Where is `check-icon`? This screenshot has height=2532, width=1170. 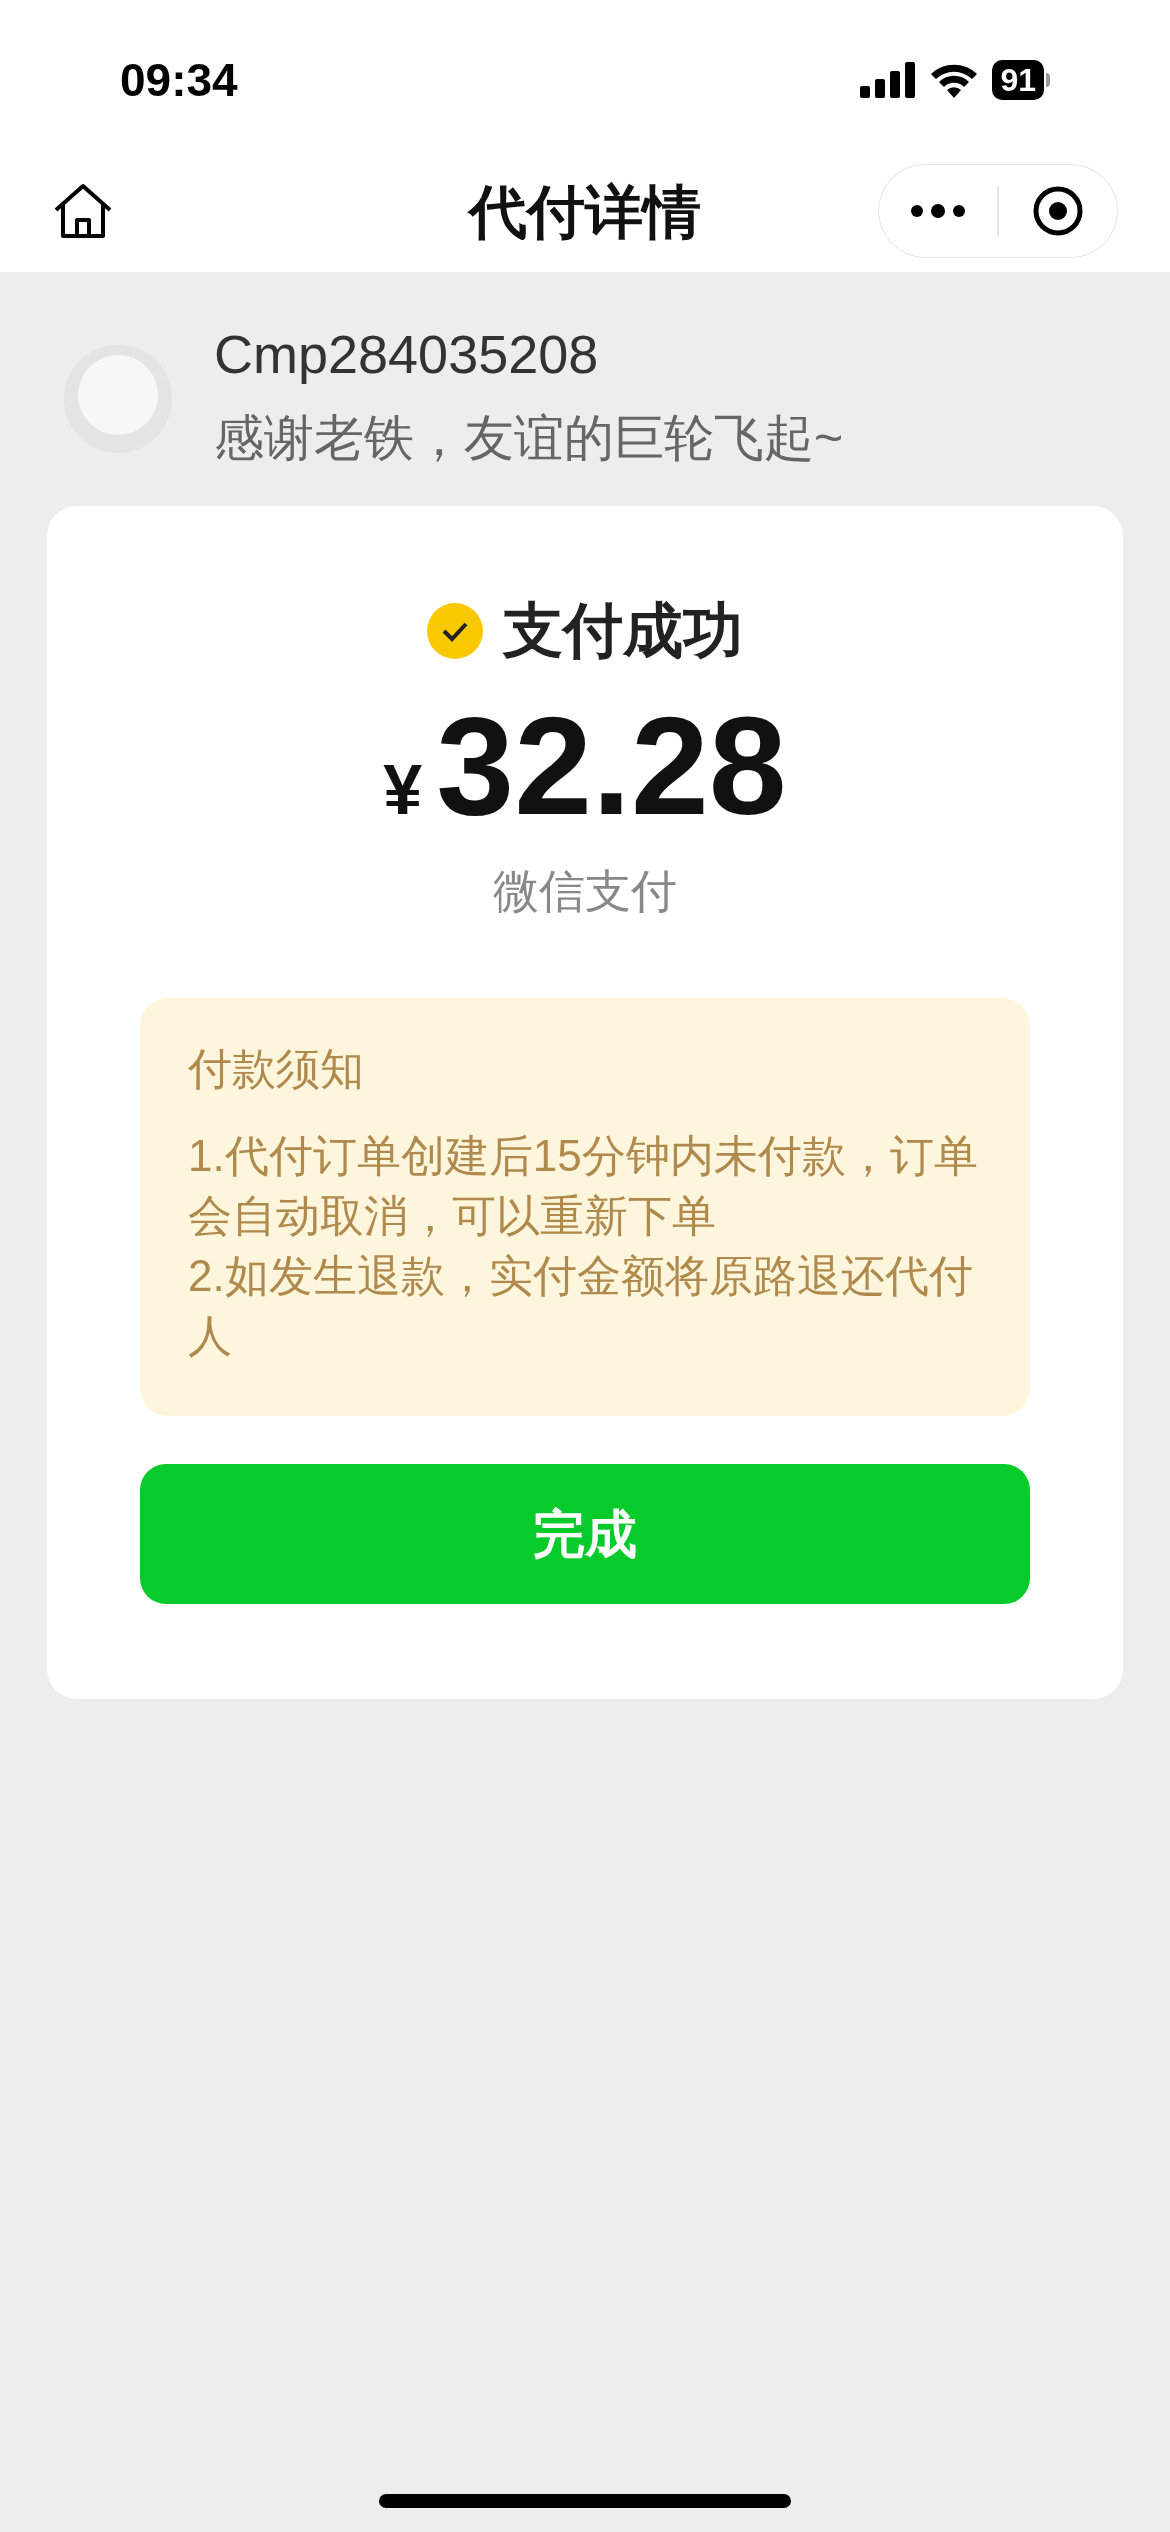 check-icon is located at coordinates (455, 631).